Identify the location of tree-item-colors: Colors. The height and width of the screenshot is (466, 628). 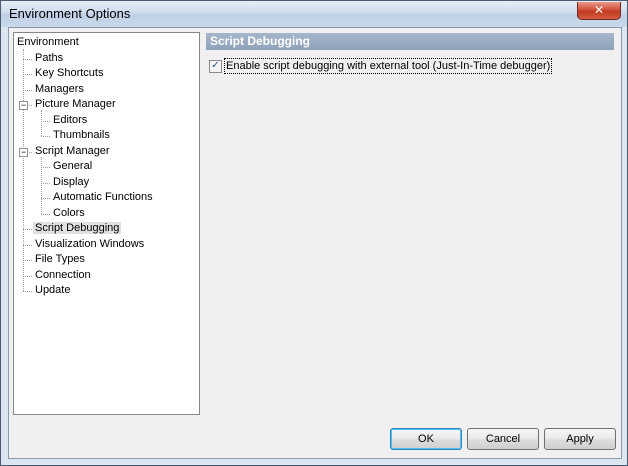
(69, 213).